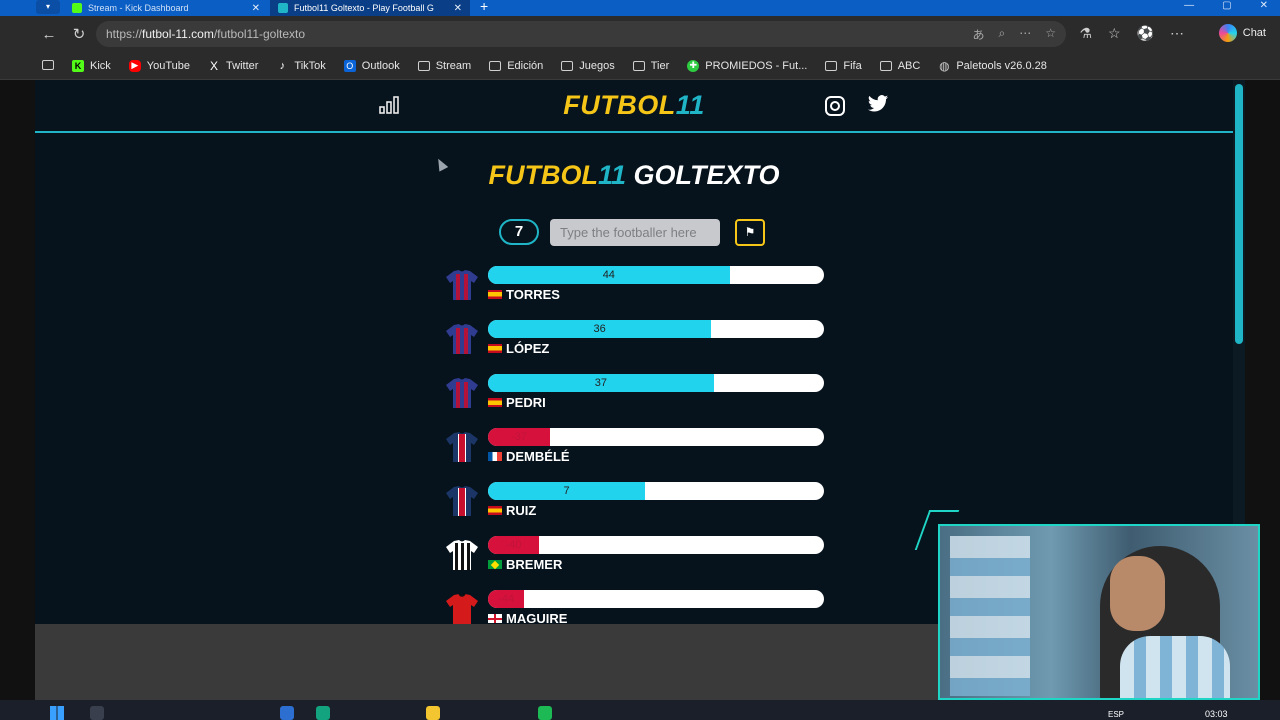 The height and width of the screenshot is (720, 1280). I want to click on flag-en-icon, so click(495, 618).